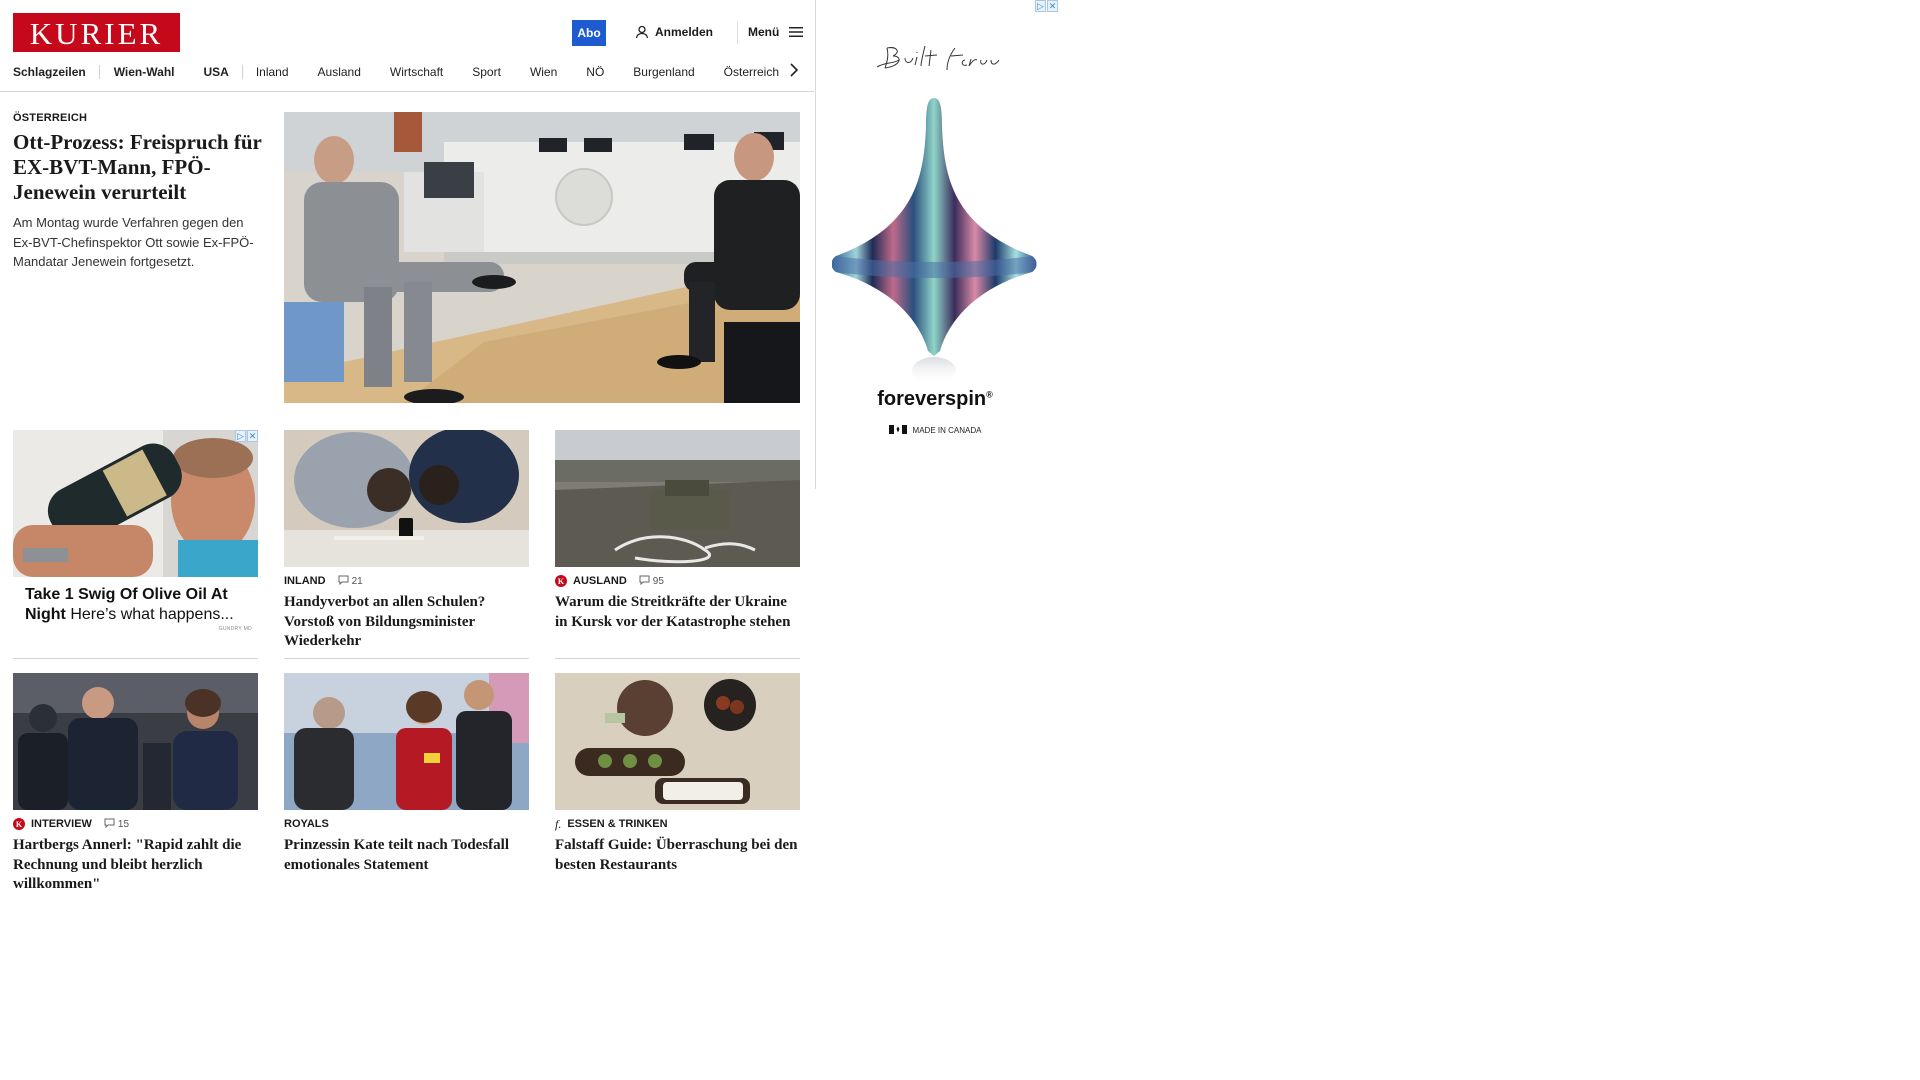 This screenshot has height=1080, width=1920. I want to click on ad-made-in: MADE IN CANADA, so click(935, 430).